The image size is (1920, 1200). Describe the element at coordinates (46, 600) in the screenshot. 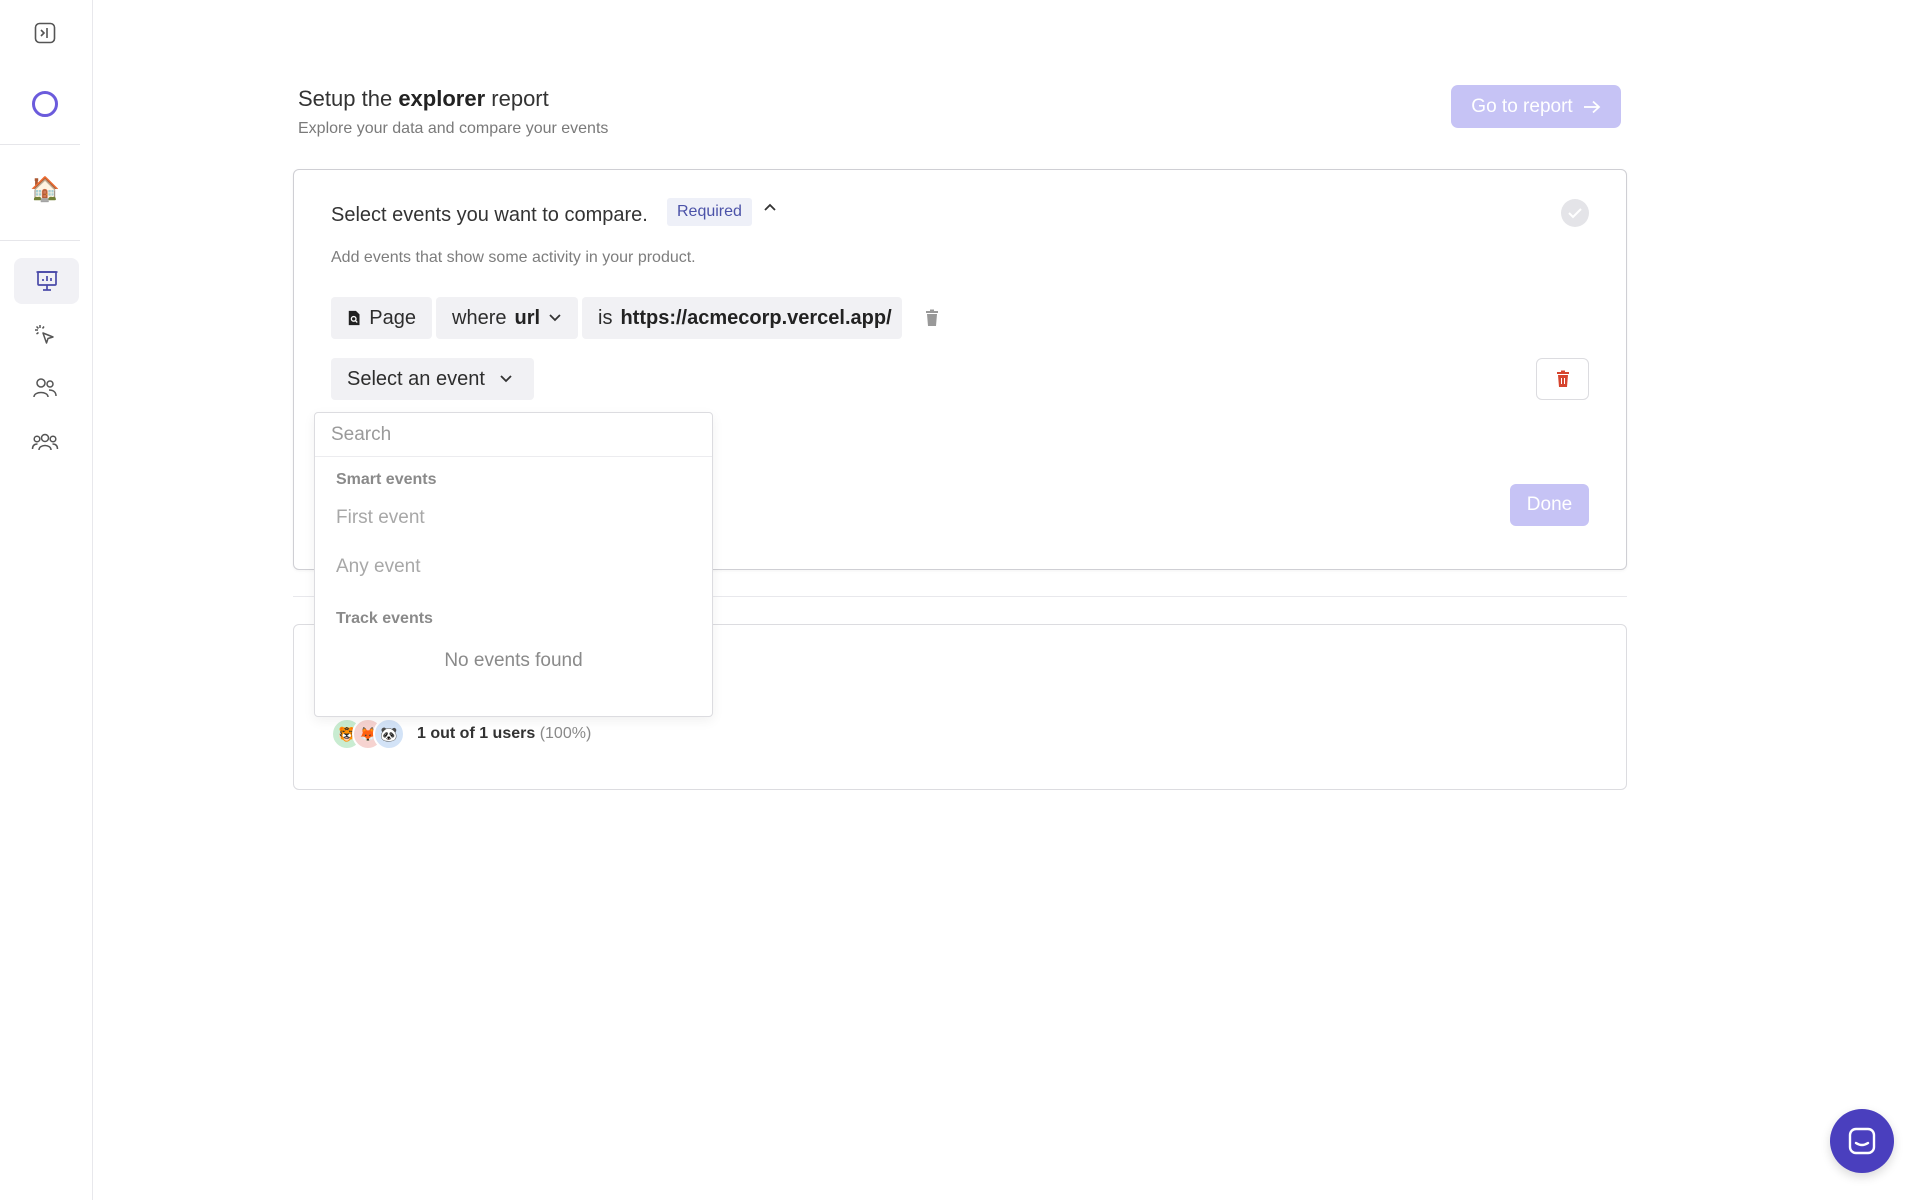

I see `sidebar: 🏠` at that location.